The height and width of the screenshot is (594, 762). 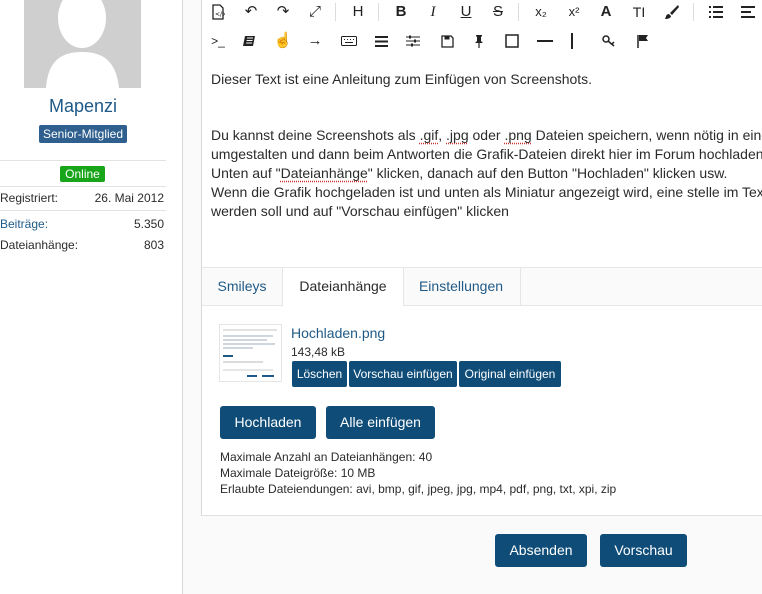 I want to click on bold-icon: B, so click(x=401, y=12).